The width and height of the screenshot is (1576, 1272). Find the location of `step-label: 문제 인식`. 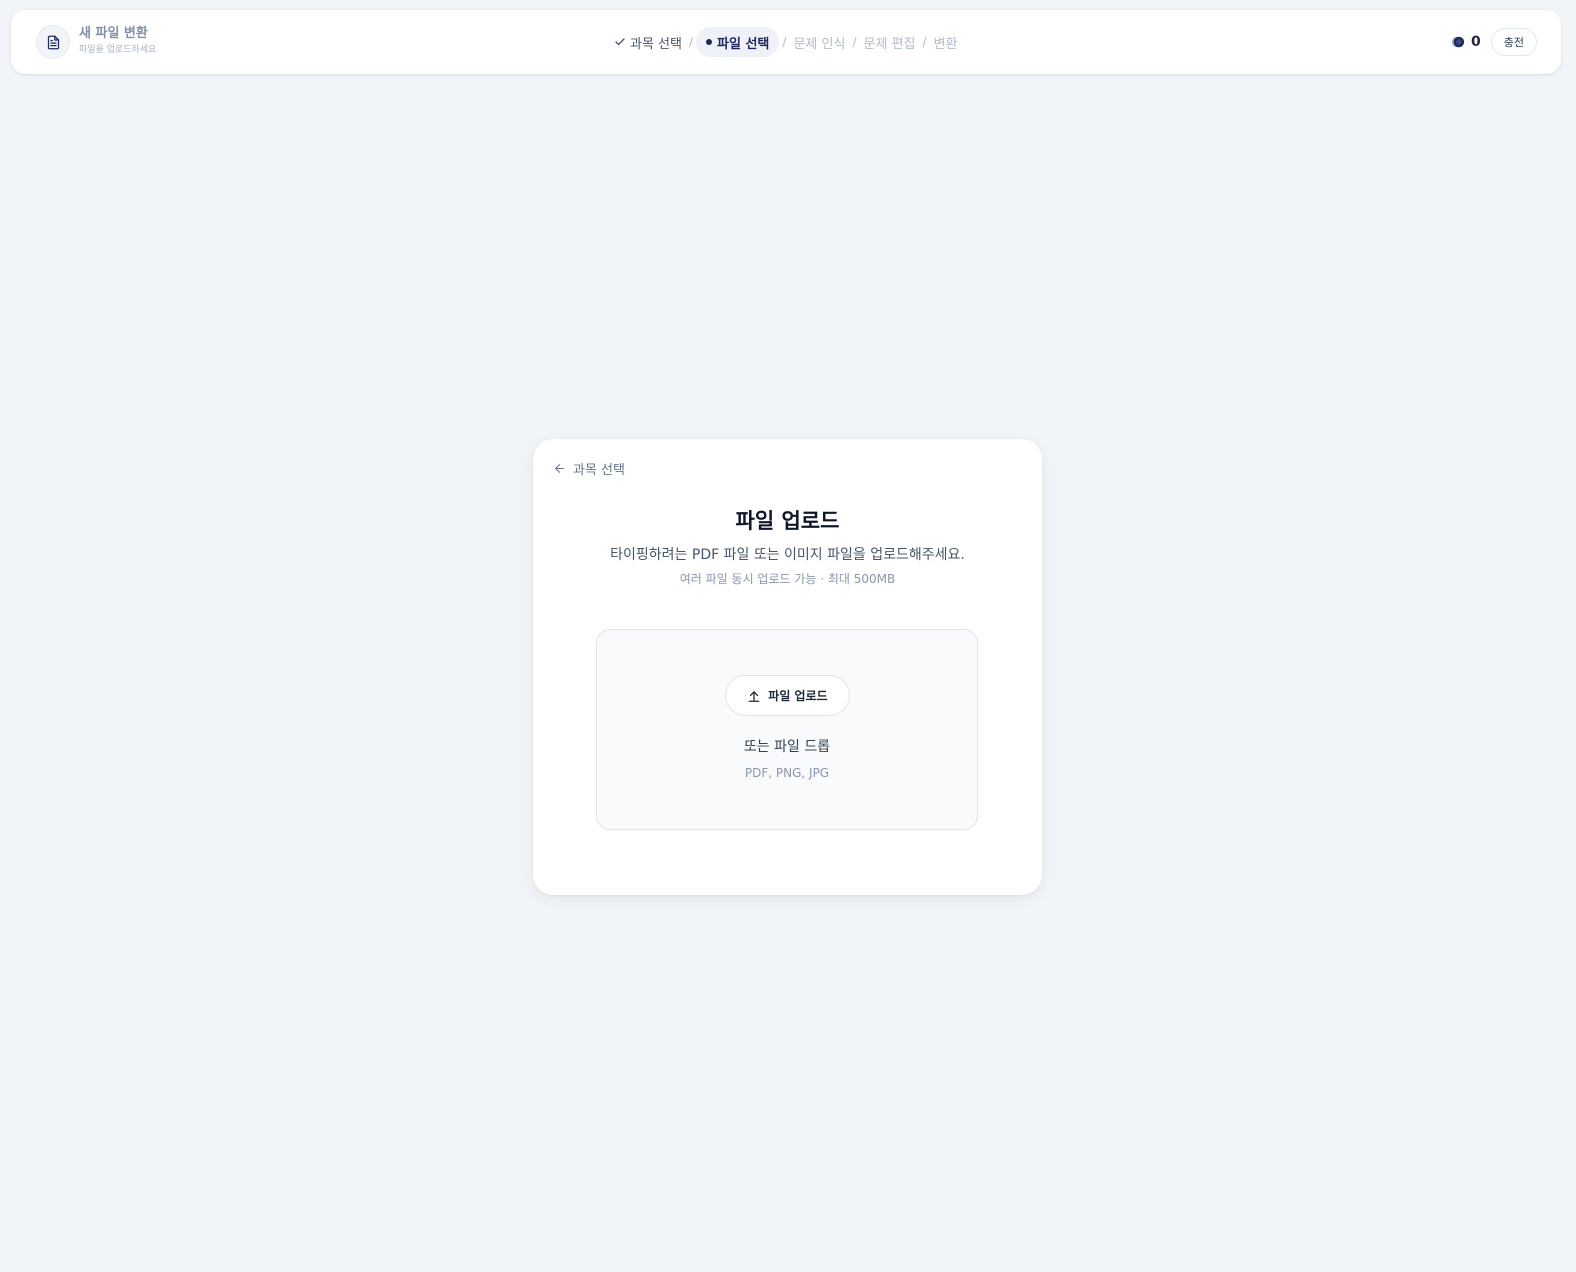

step-label: 문제 인식 is located at coordinates (819, 44).